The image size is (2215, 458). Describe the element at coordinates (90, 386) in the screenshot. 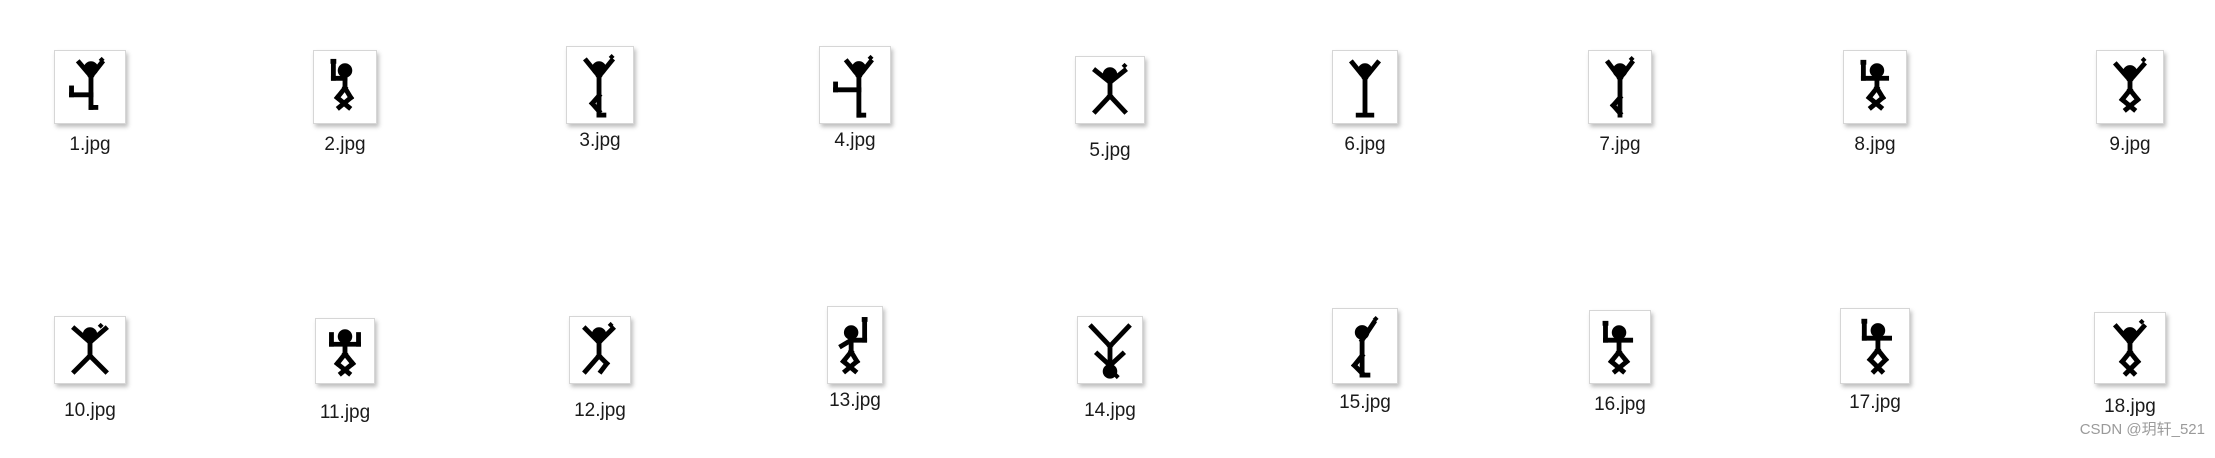

I see `file-item: 10.jpg` at that location.